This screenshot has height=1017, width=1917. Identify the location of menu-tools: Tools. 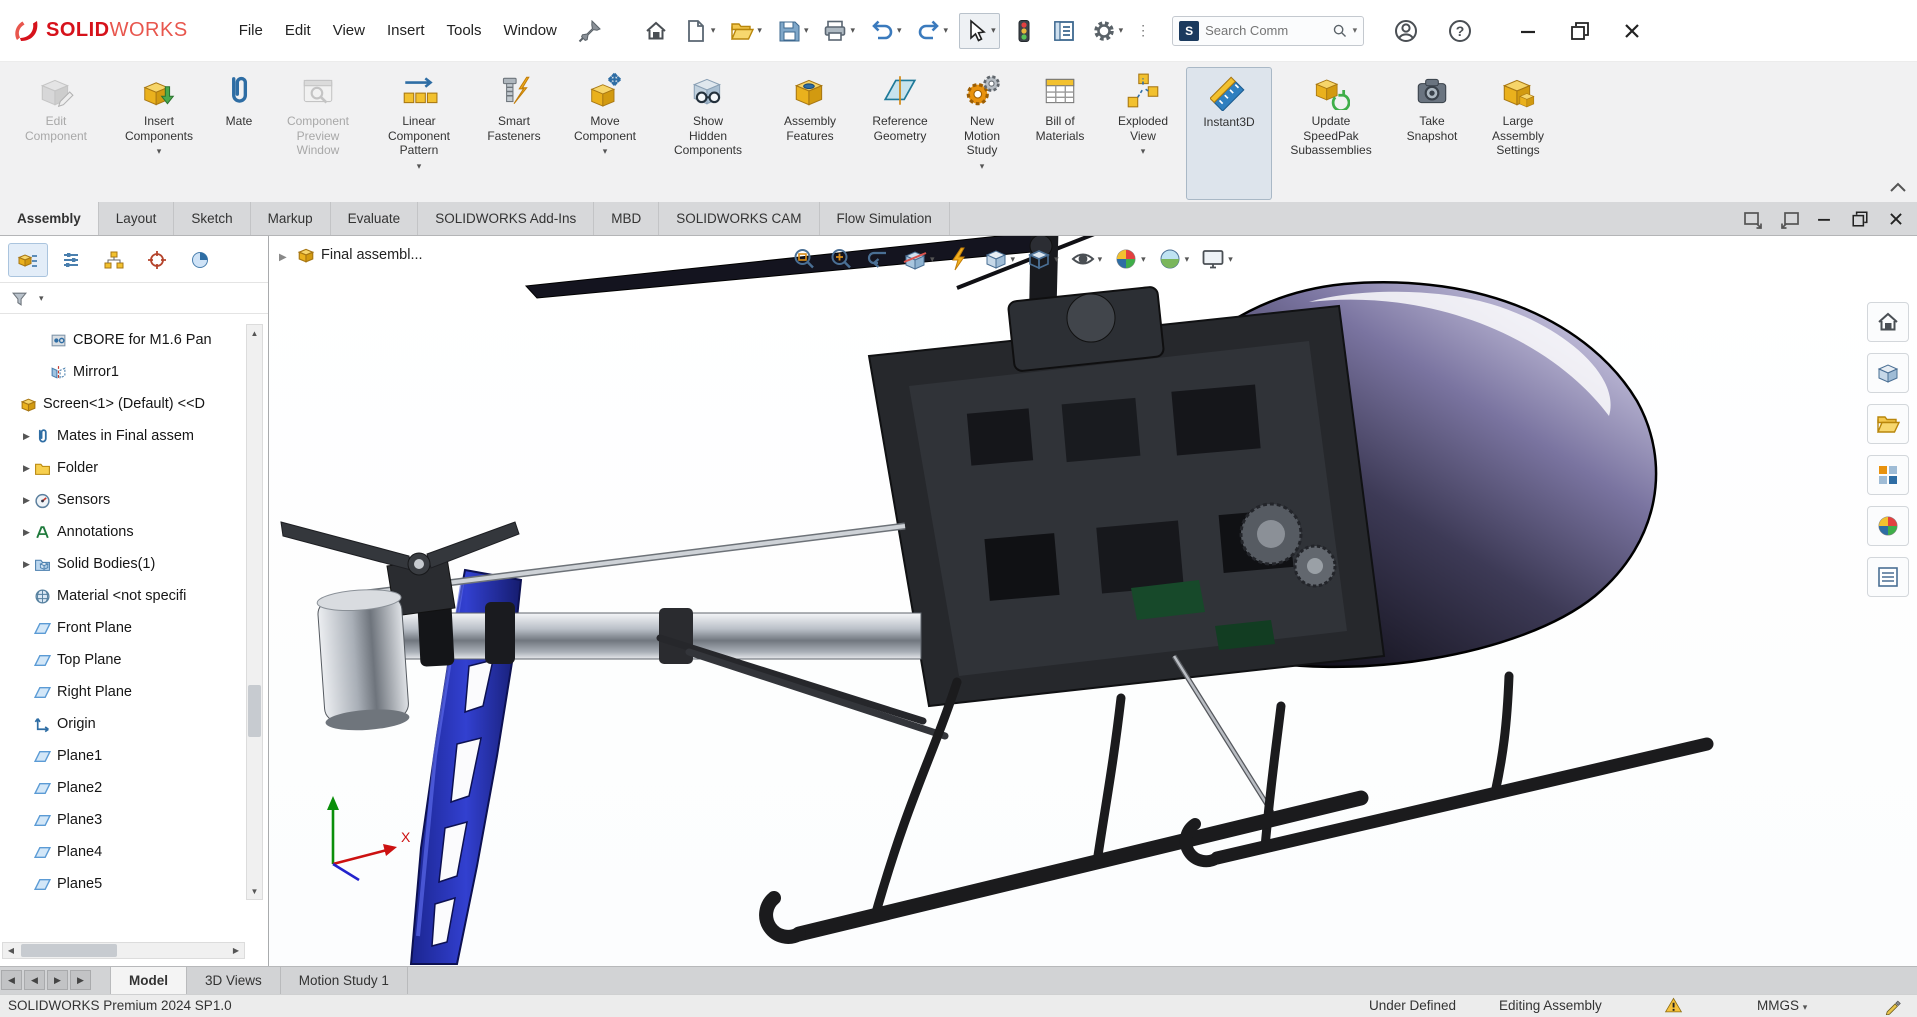
(463, 30).